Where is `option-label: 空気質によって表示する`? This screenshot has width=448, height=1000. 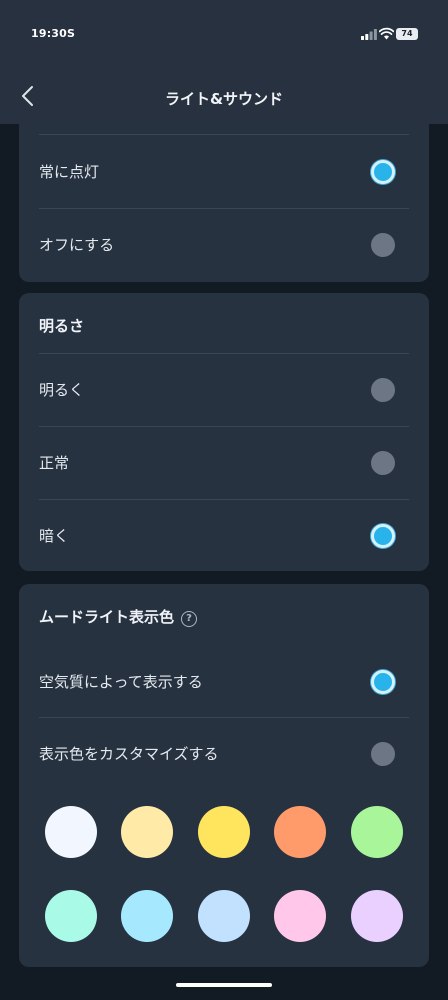
option-label: 空気質によって表示する is located at coordinates (121, 682).